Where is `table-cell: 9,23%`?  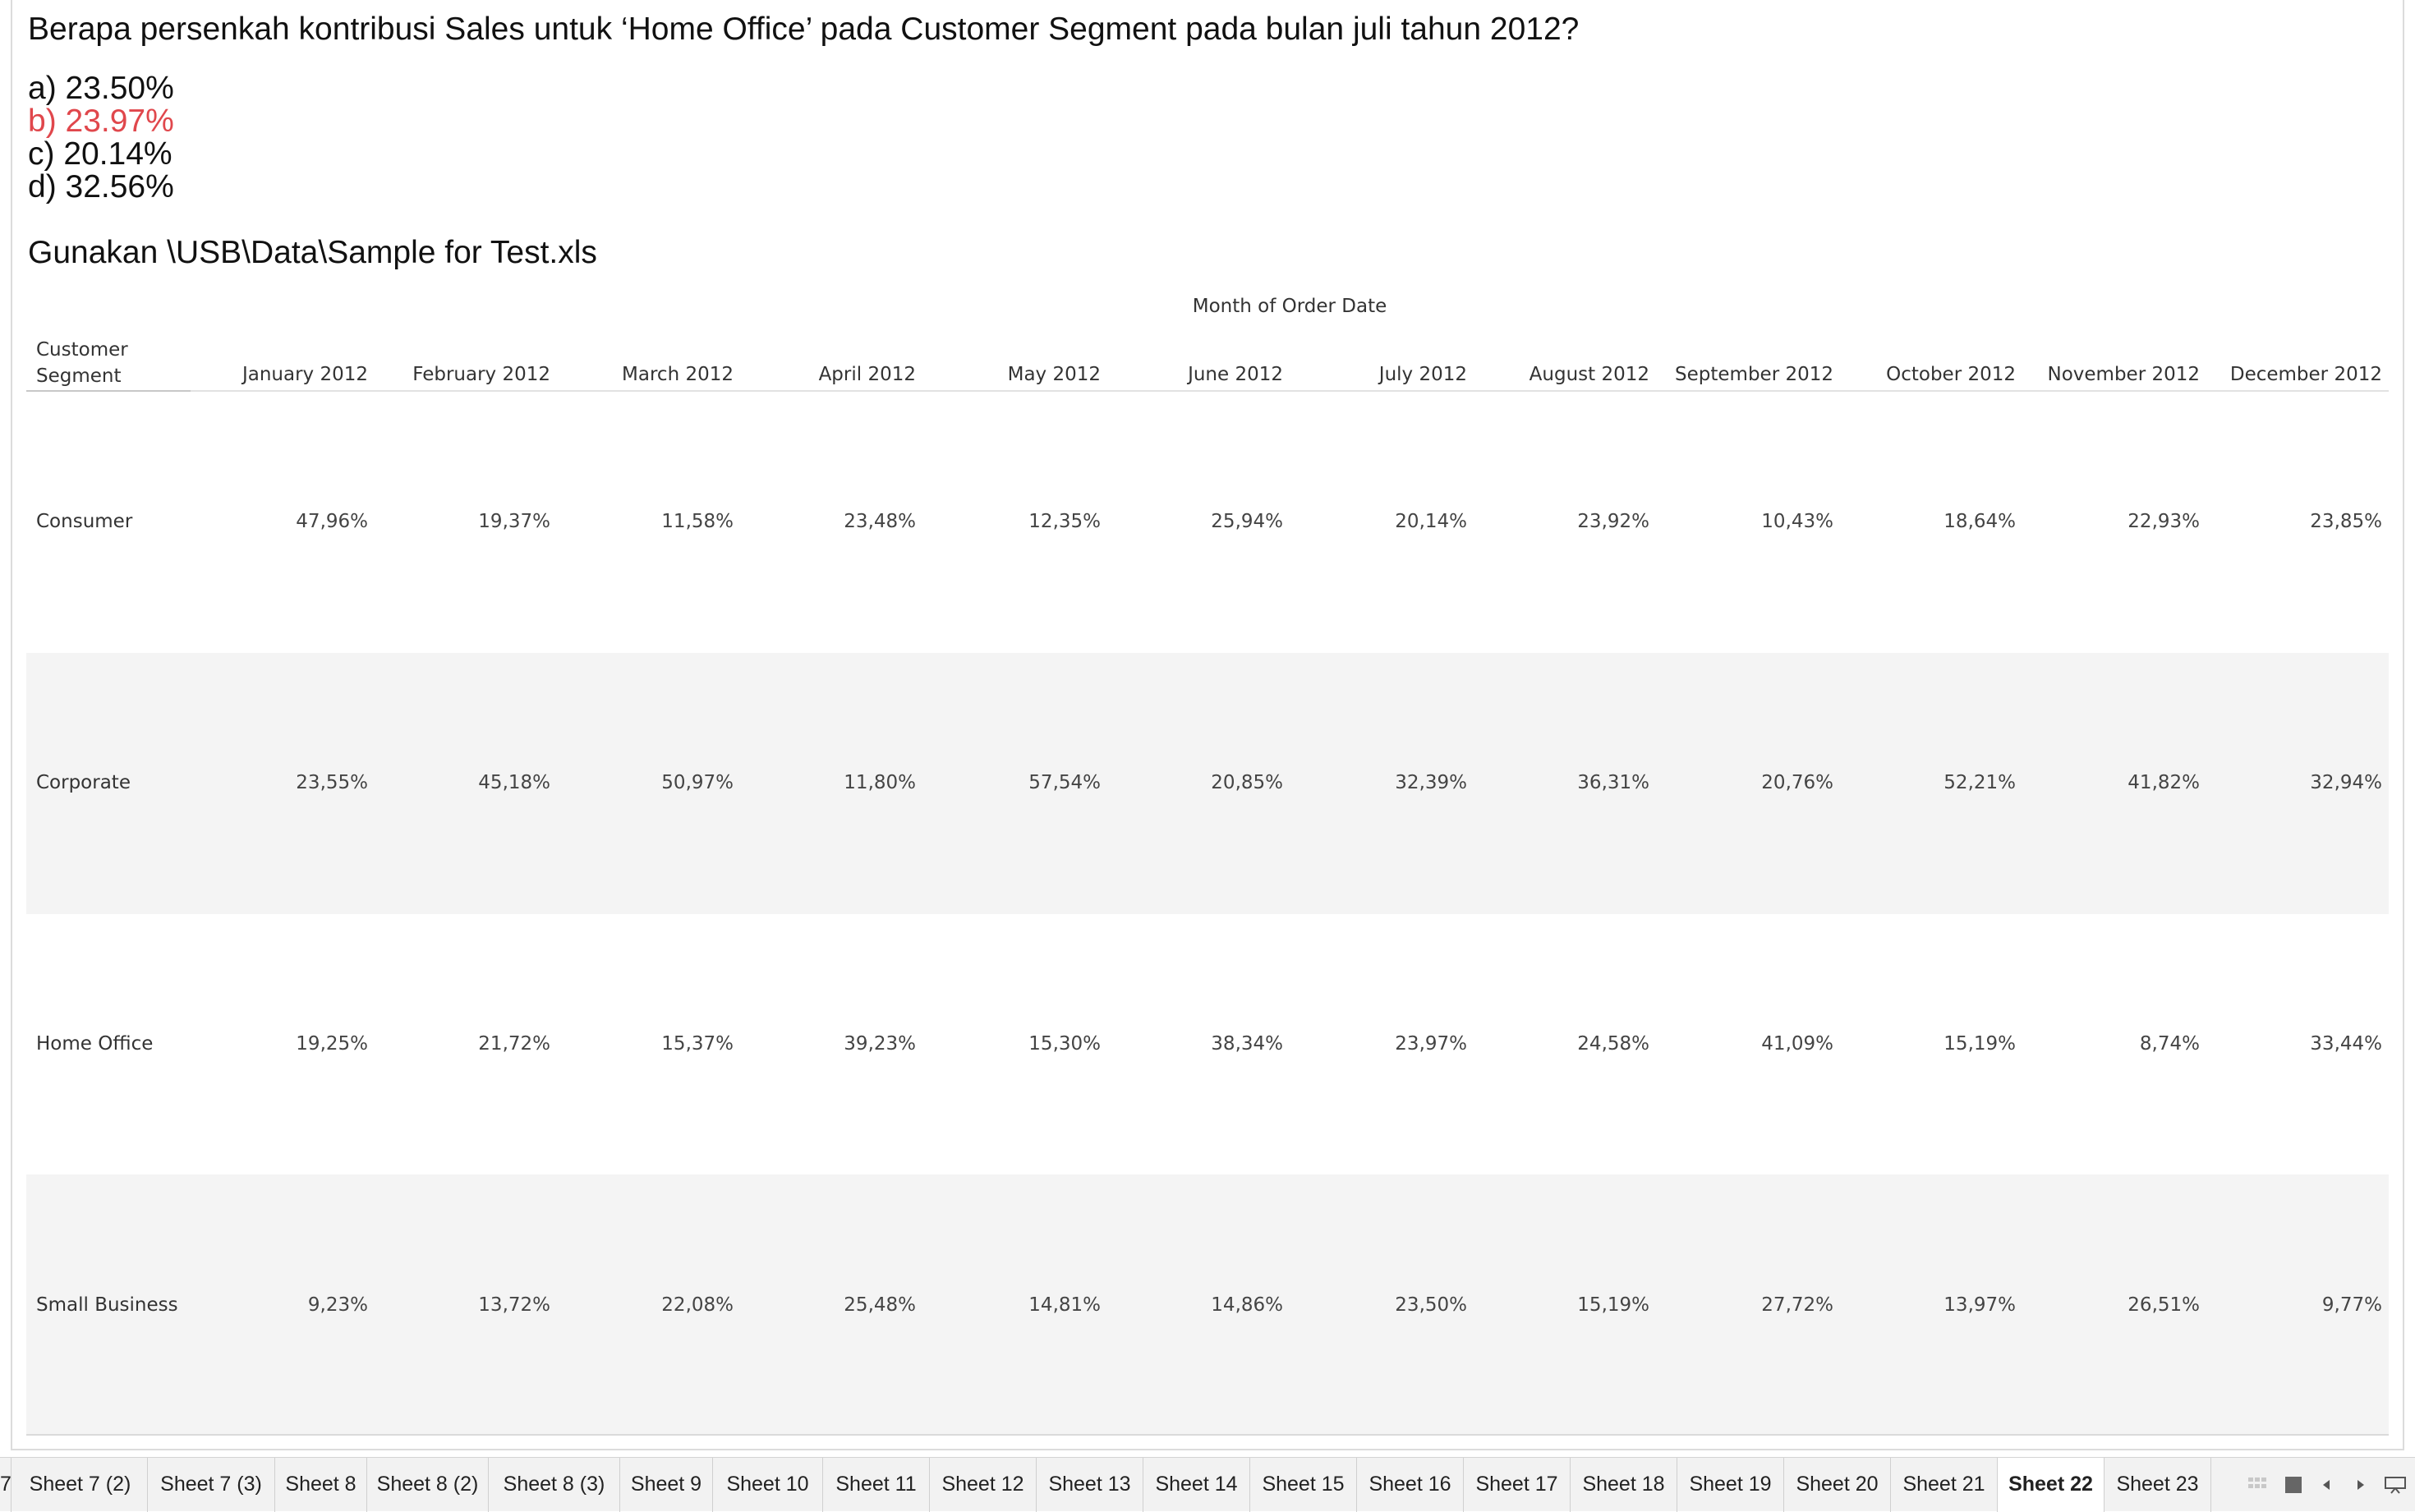 table-cell: 9,23% is located at coordinates (282, 1305).